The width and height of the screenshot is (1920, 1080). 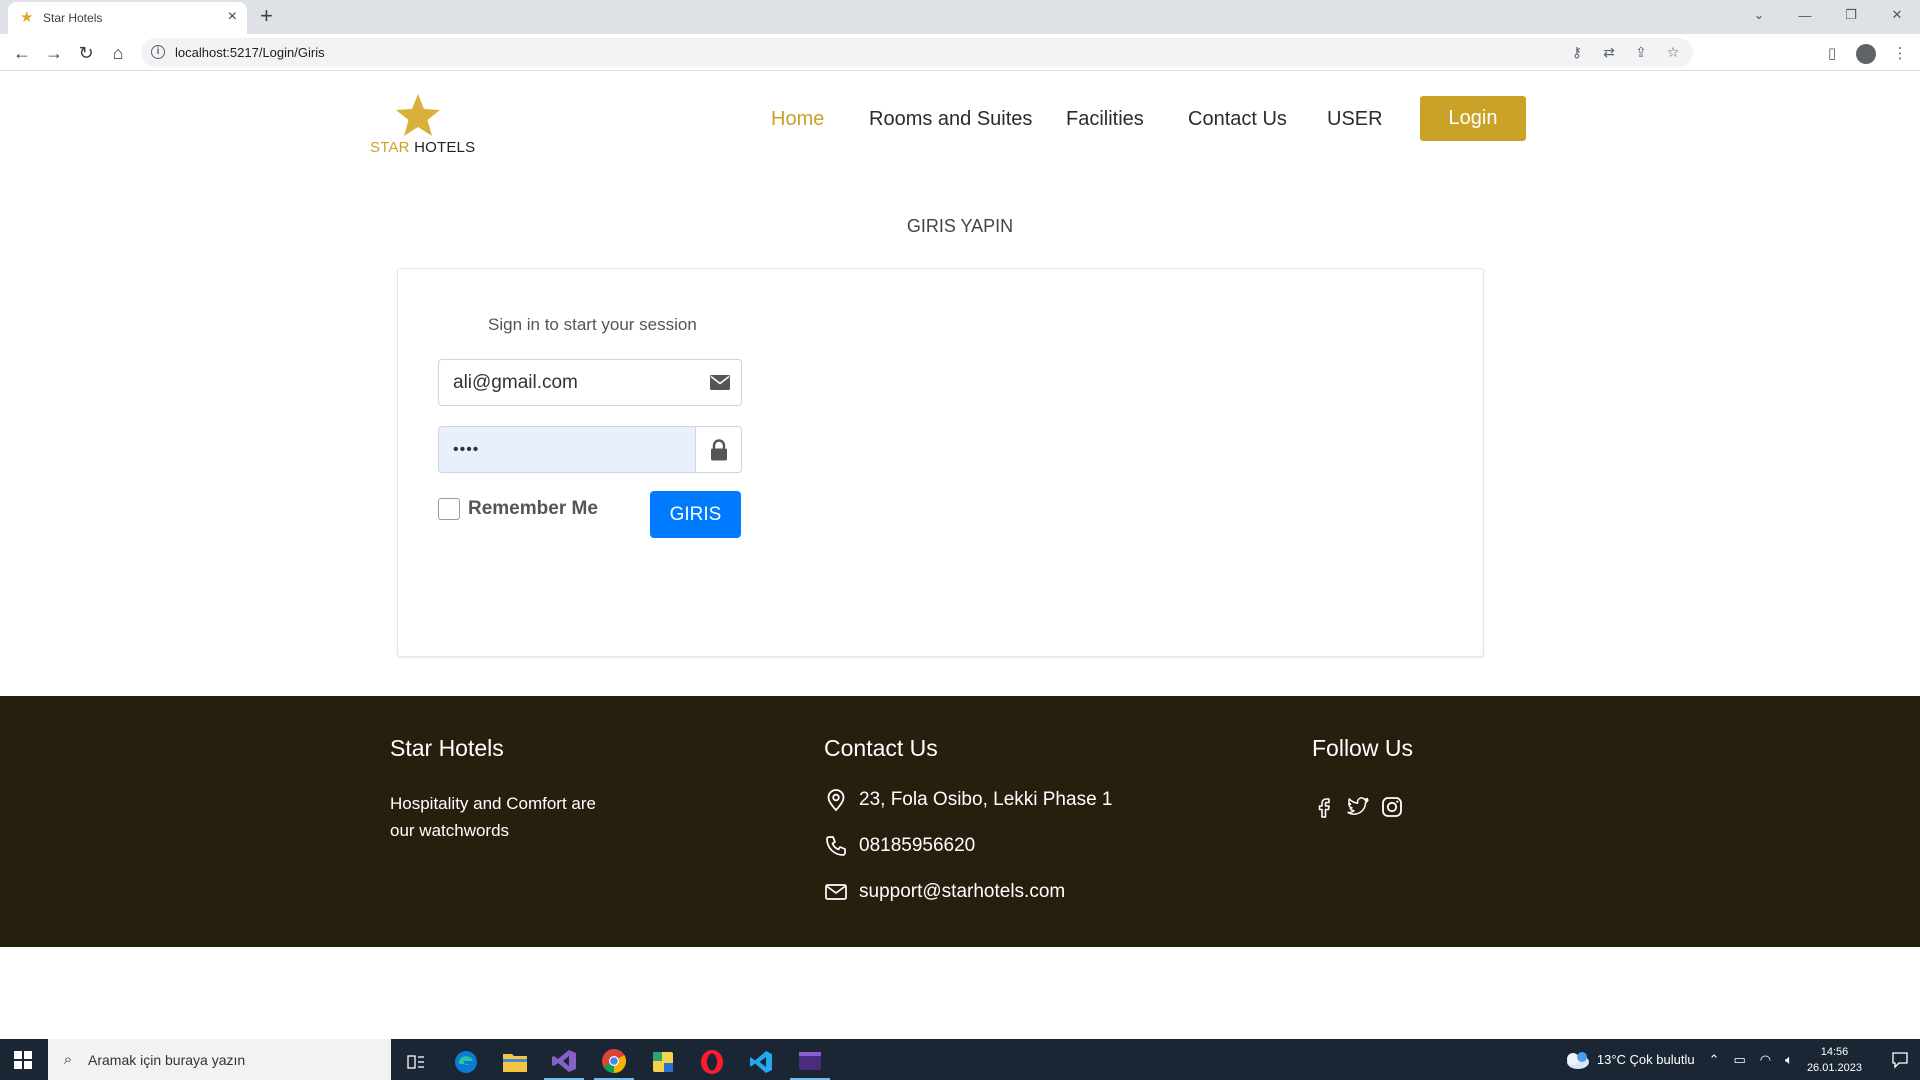 What do you see at coordinates (1473, 118) in the screenshot?
I see `login-button: Login` at bounding box center [1473, 118].